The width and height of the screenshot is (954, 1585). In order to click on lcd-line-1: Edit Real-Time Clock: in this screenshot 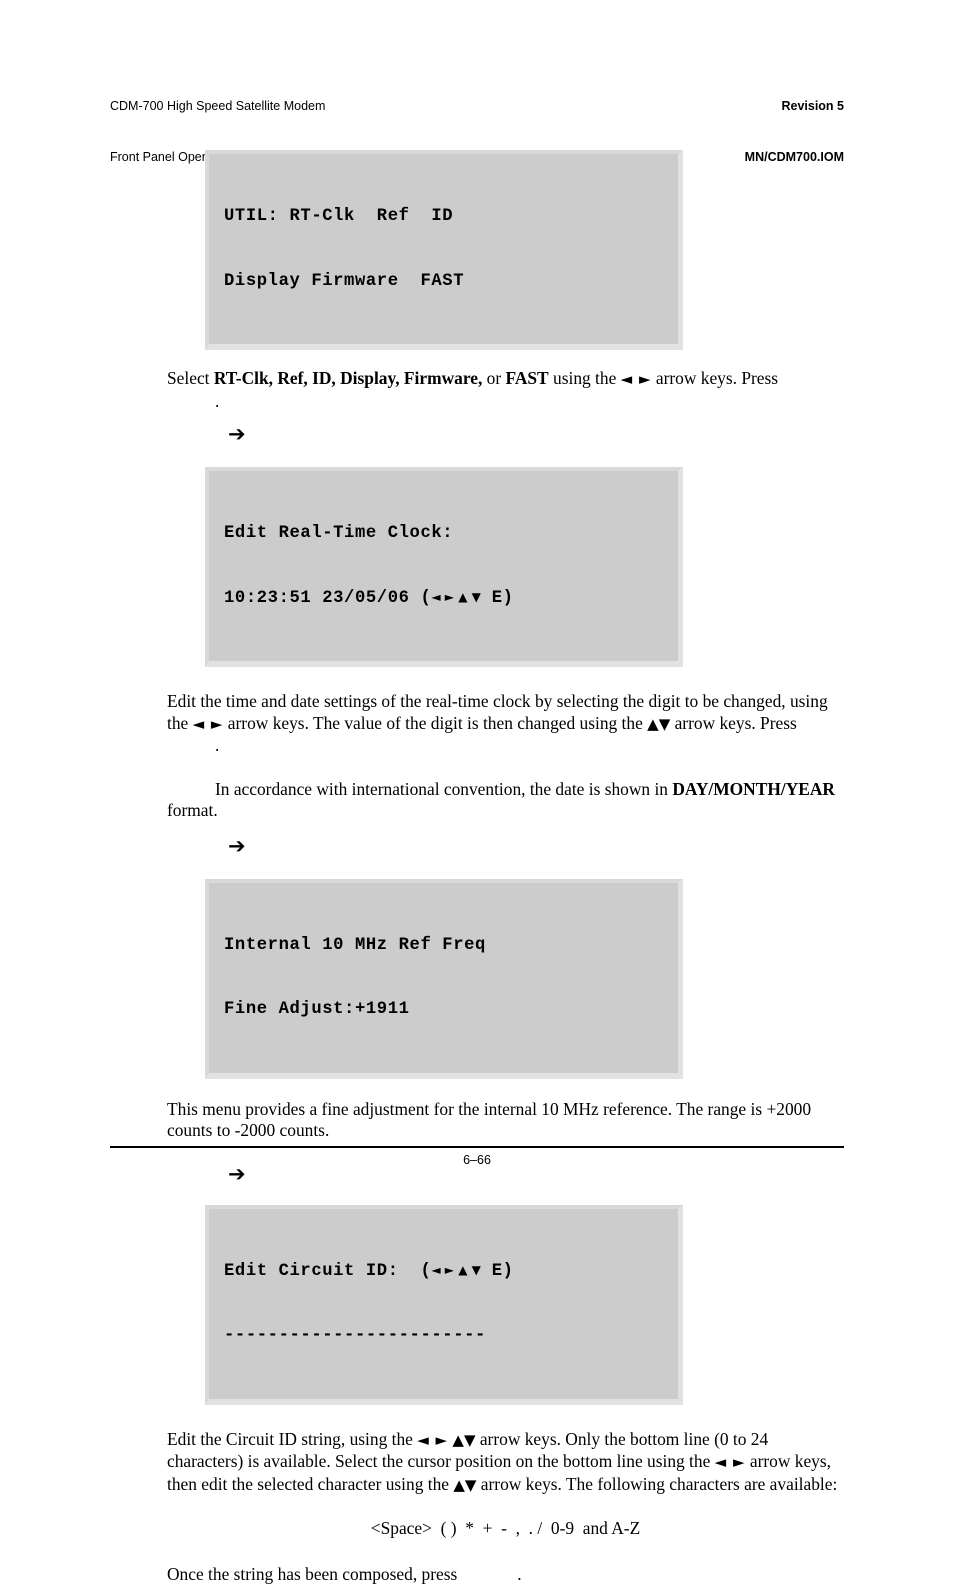, I will do `click(451, 534)`.